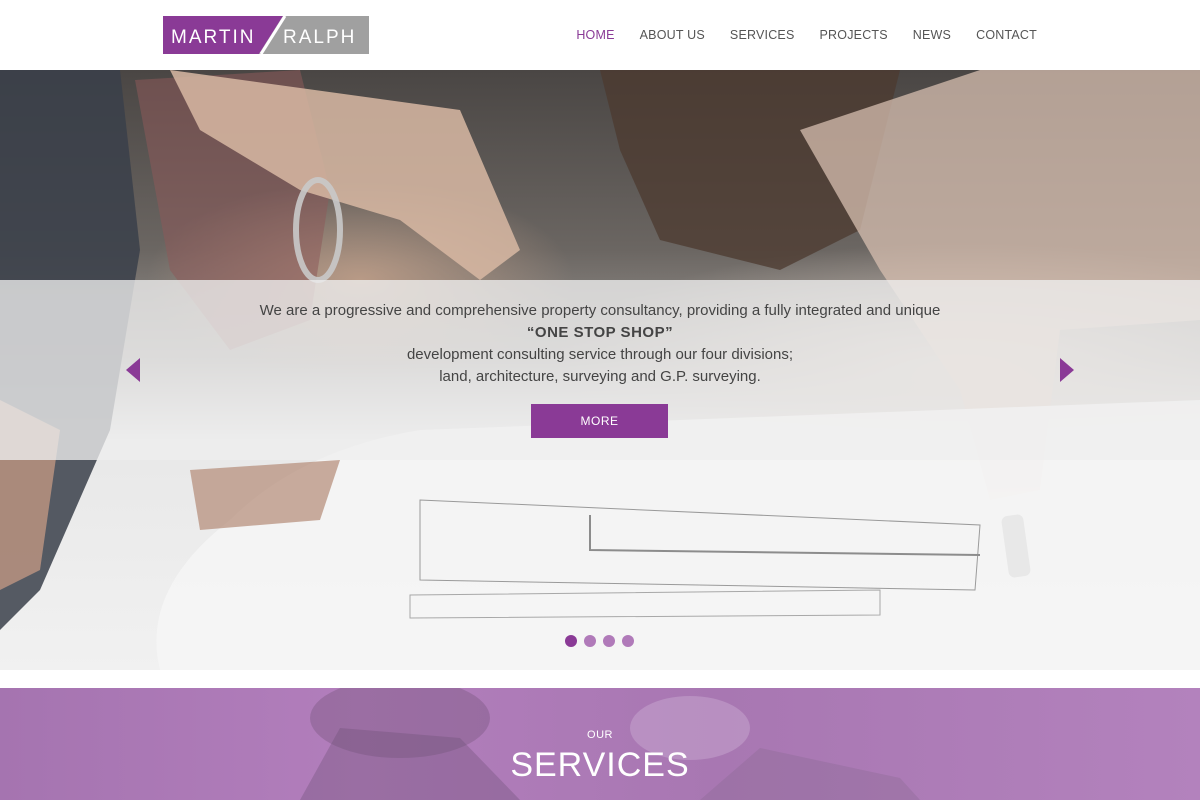 The height and width of the screenshot is (800, 1200). Describe the element at coordinates (600, 735) in the screenshot. I see `services-eyebrow: OUR` at that location.